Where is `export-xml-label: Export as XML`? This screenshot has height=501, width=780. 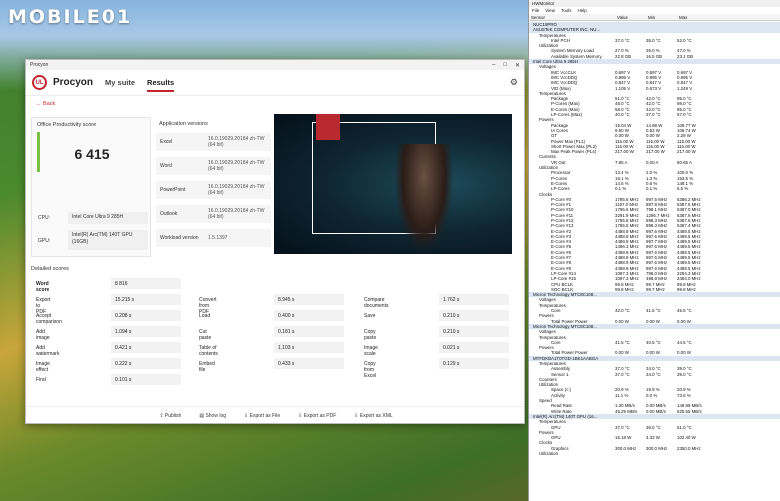 export-xml-label: Export as XML is located at coordinates (376, 415).